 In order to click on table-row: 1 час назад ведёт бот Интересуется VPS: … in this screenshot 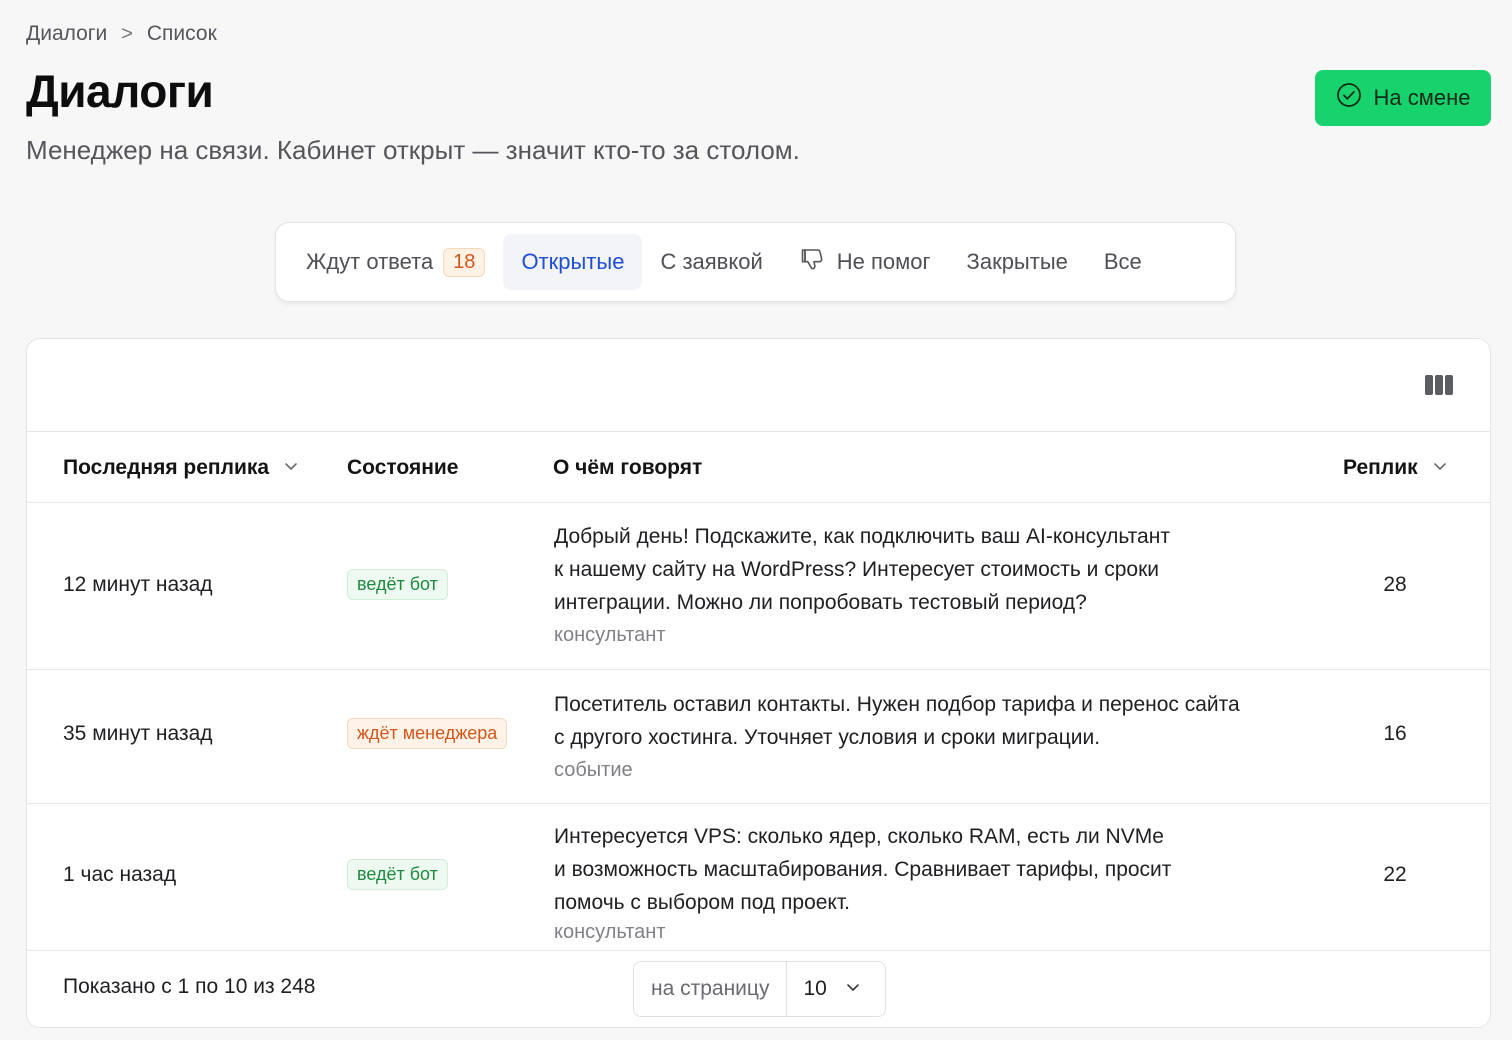, I will do `click(758, 877)`.